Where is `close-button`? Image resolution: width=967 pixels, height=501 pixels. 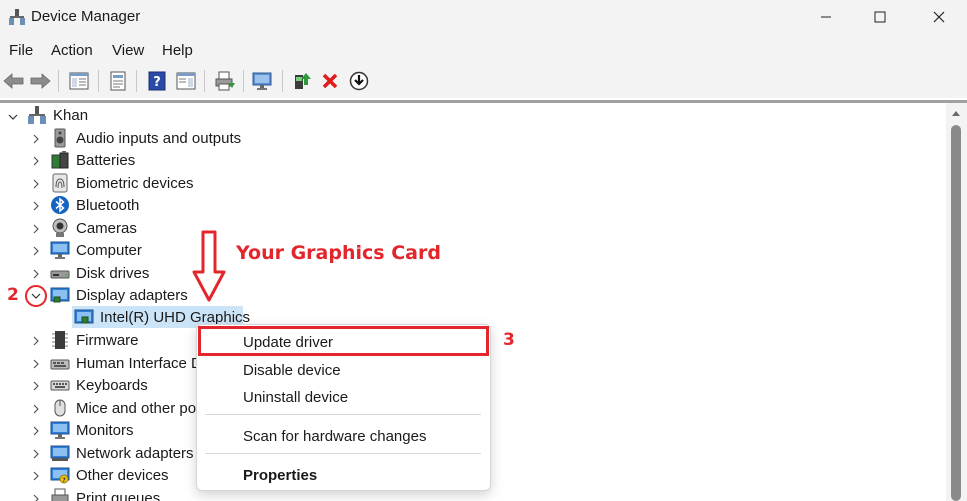
close-button is located at coordinates (939, 17).